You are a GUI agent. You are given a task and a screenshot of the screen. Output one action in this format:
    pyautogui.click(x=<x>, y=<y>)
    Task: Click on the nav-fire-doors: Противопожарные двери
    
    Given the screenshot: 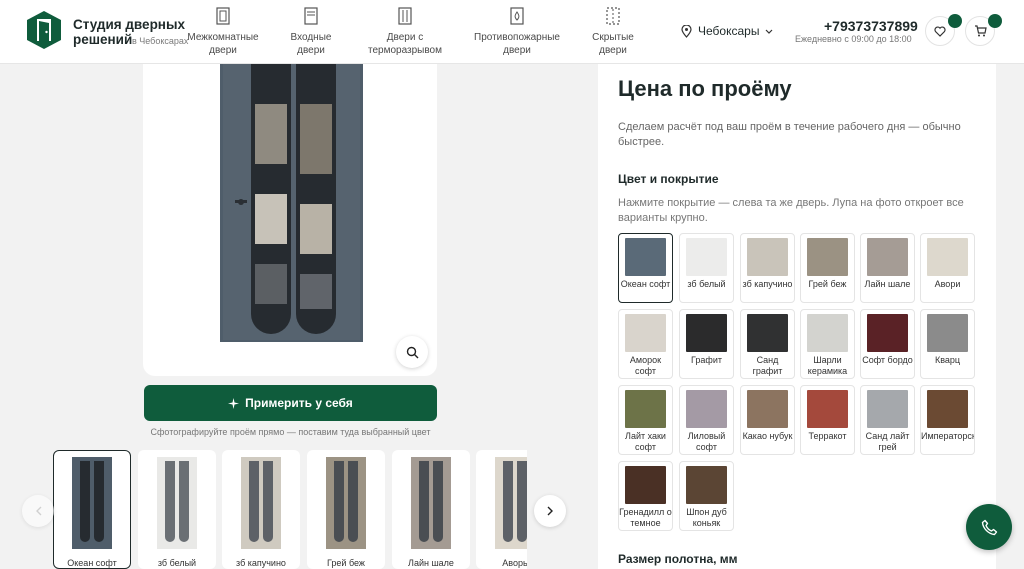 What is the action you would take?
    pyautogui.click(x=517, y=32)
    